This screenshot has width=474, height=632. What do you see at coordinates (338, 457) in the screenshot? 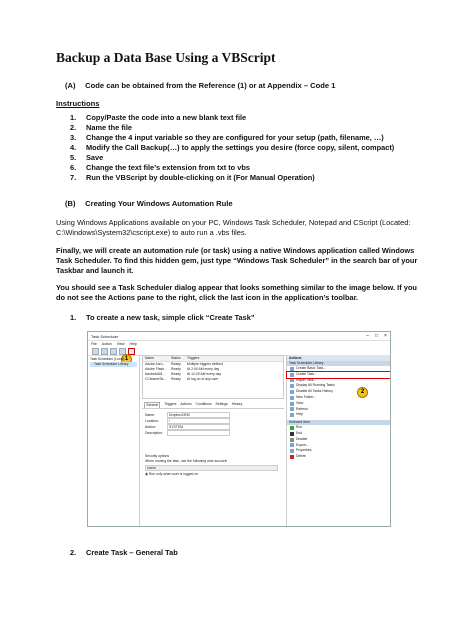
I see `action-delete: Delete` at bounding box center [338, 457].